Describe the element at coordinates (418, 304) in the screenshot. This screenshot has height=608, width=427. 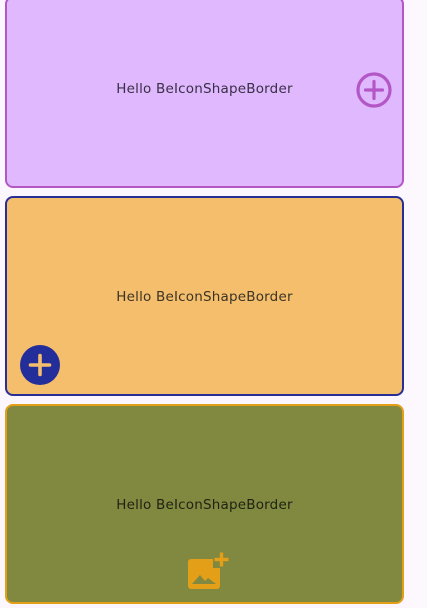
I see `scroll-edge` at that location.